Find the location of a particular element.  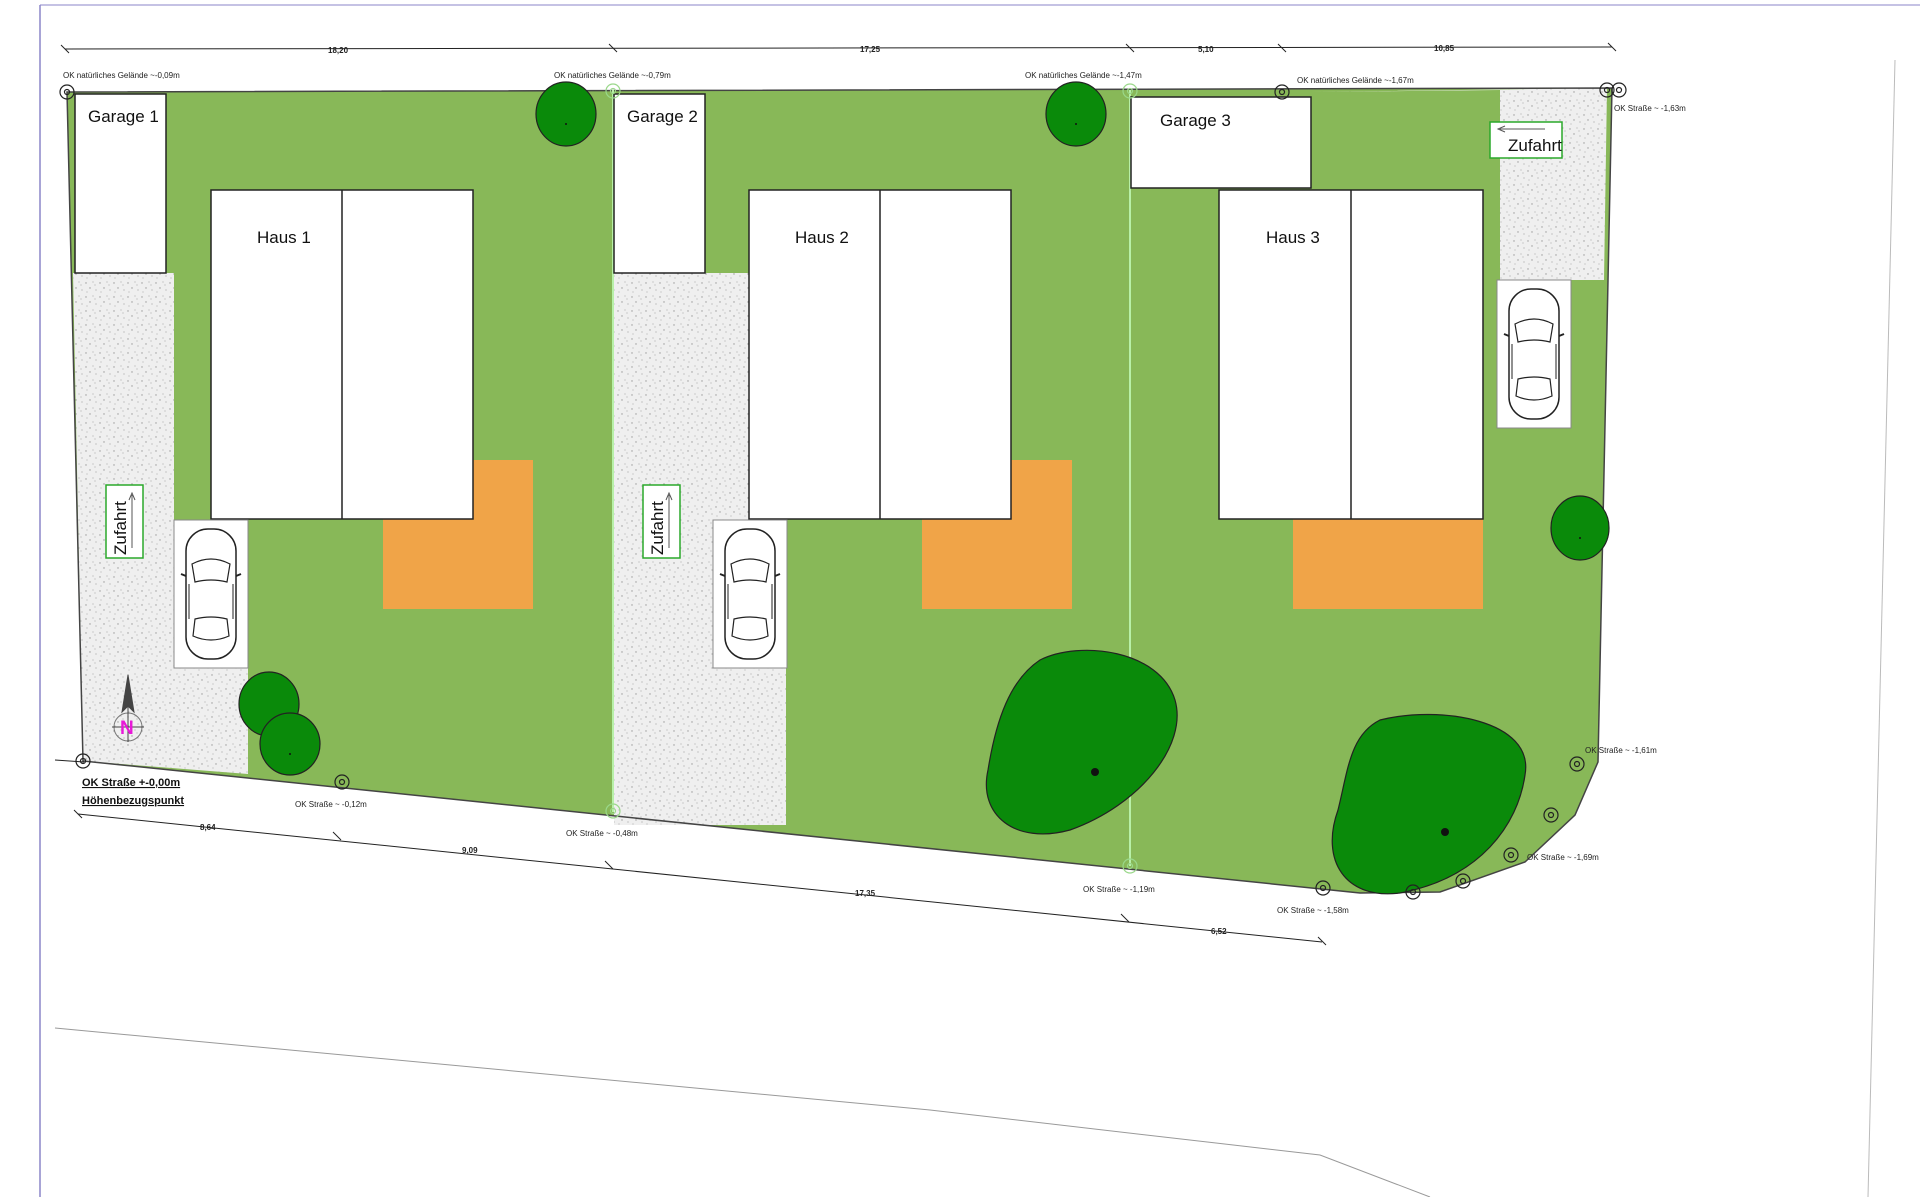

reference-line-1: OK Straße +-0,00m is located at coordinates (131, 783).